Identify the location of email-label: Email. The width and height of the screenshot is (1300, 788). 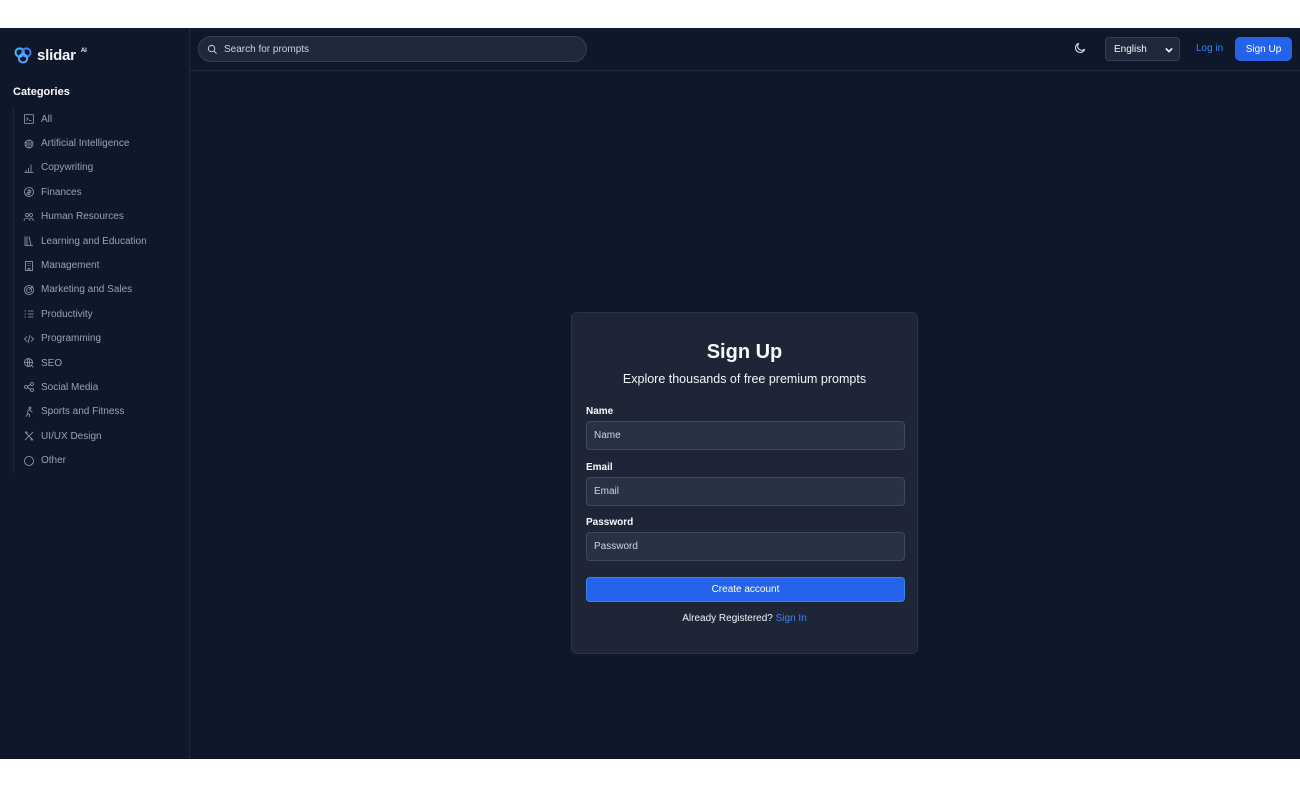
(599, 467).